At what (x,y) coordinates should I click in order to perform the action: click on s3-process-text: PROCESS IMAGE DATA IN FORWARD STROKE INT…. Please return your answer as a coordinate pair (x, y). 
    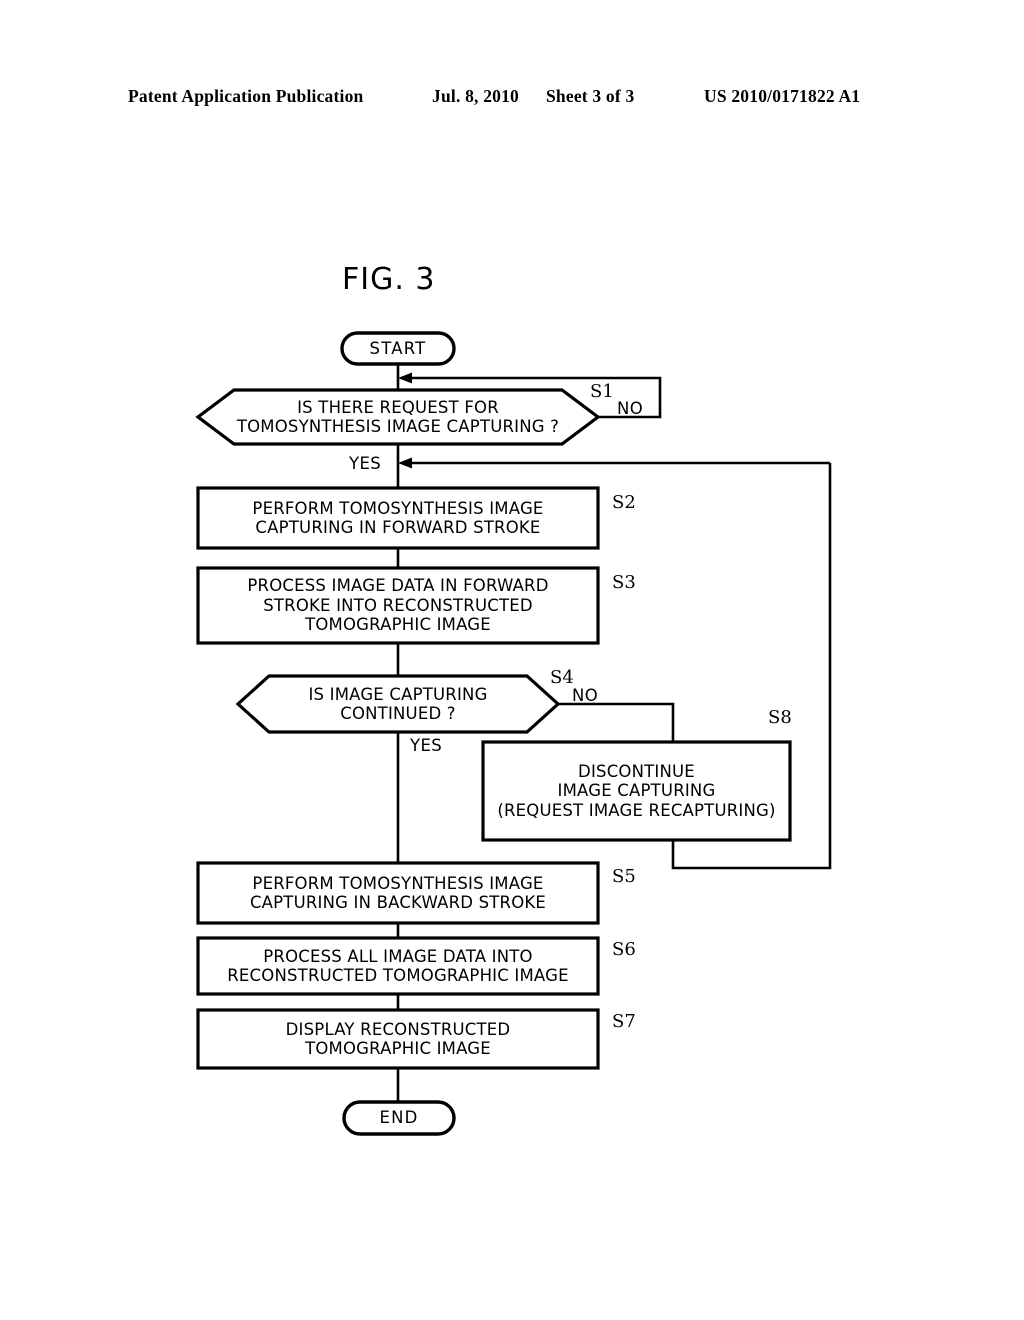
    Looking at the image, I should click on (398, 605).